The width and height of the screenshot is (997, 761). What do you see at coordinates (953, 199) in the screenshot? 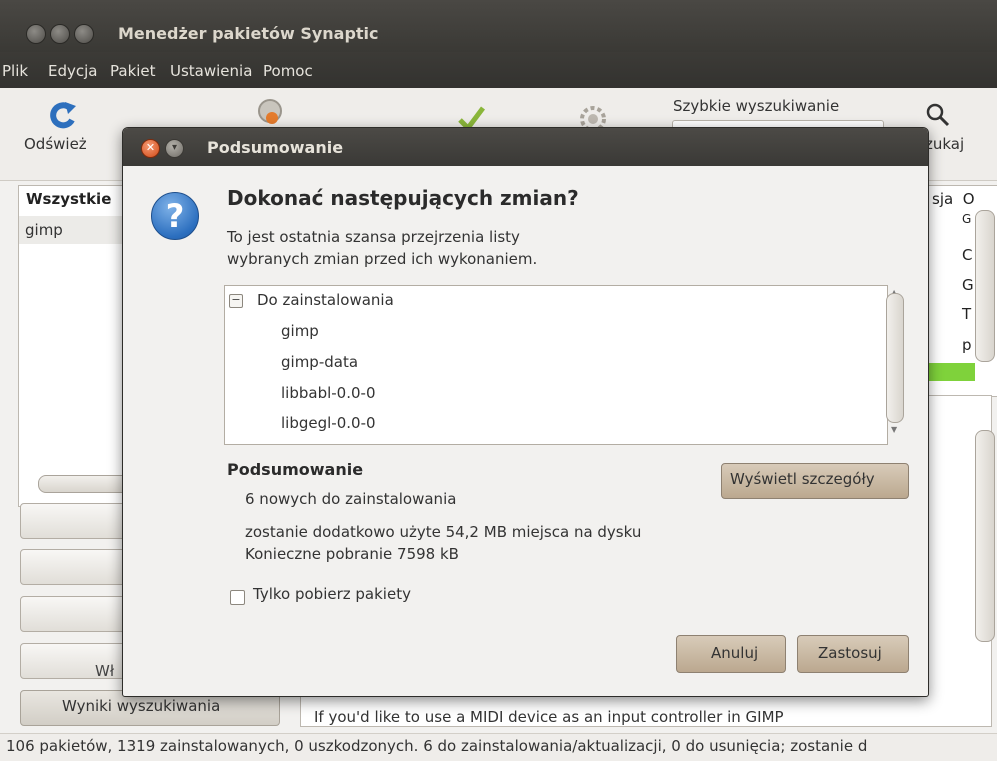
I see `package-list-header: sja O` at bounding box center [953, 199].